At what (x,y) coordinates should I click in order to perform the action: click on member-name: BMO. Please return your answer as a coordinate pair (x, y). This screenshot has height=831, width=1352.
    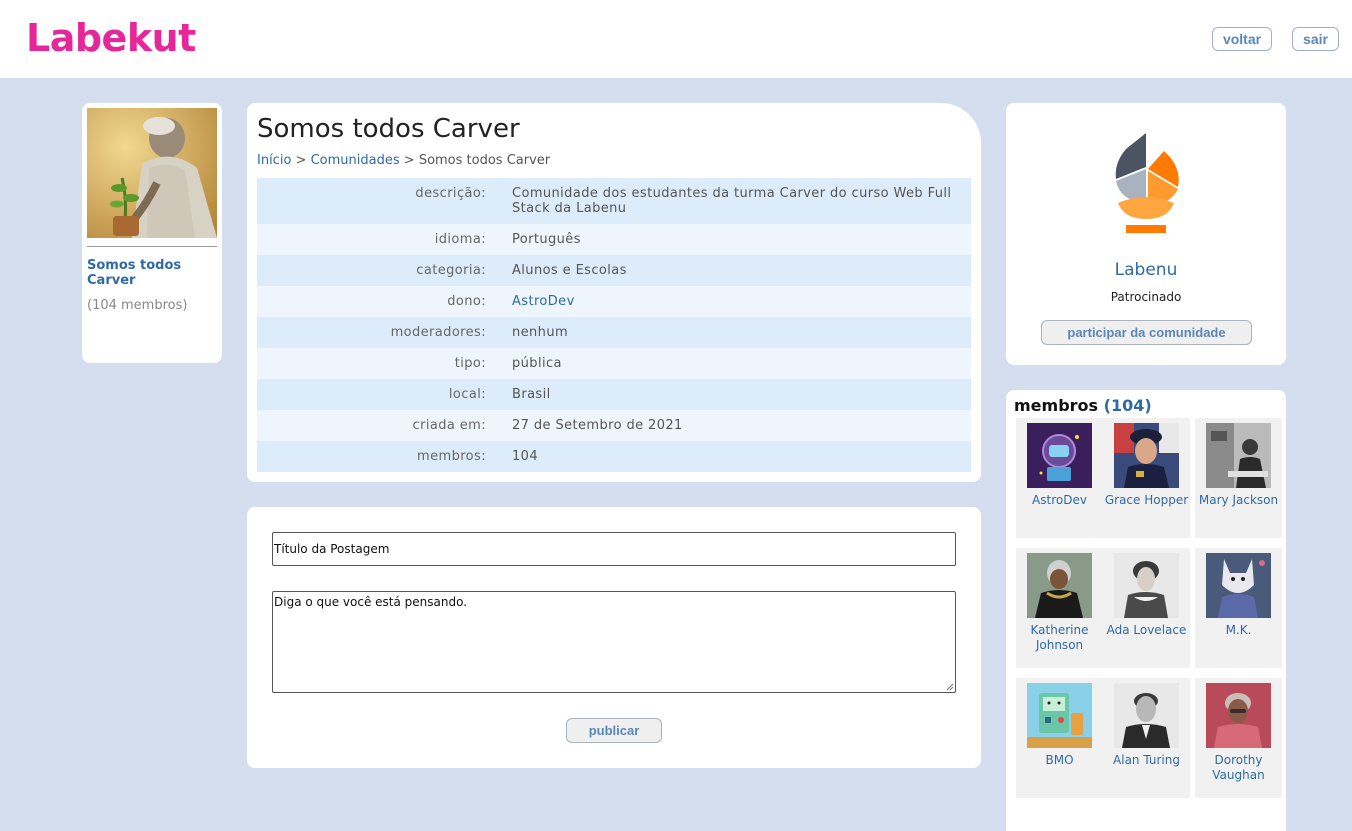
    Looking at the image, I should click on (1059, 760).